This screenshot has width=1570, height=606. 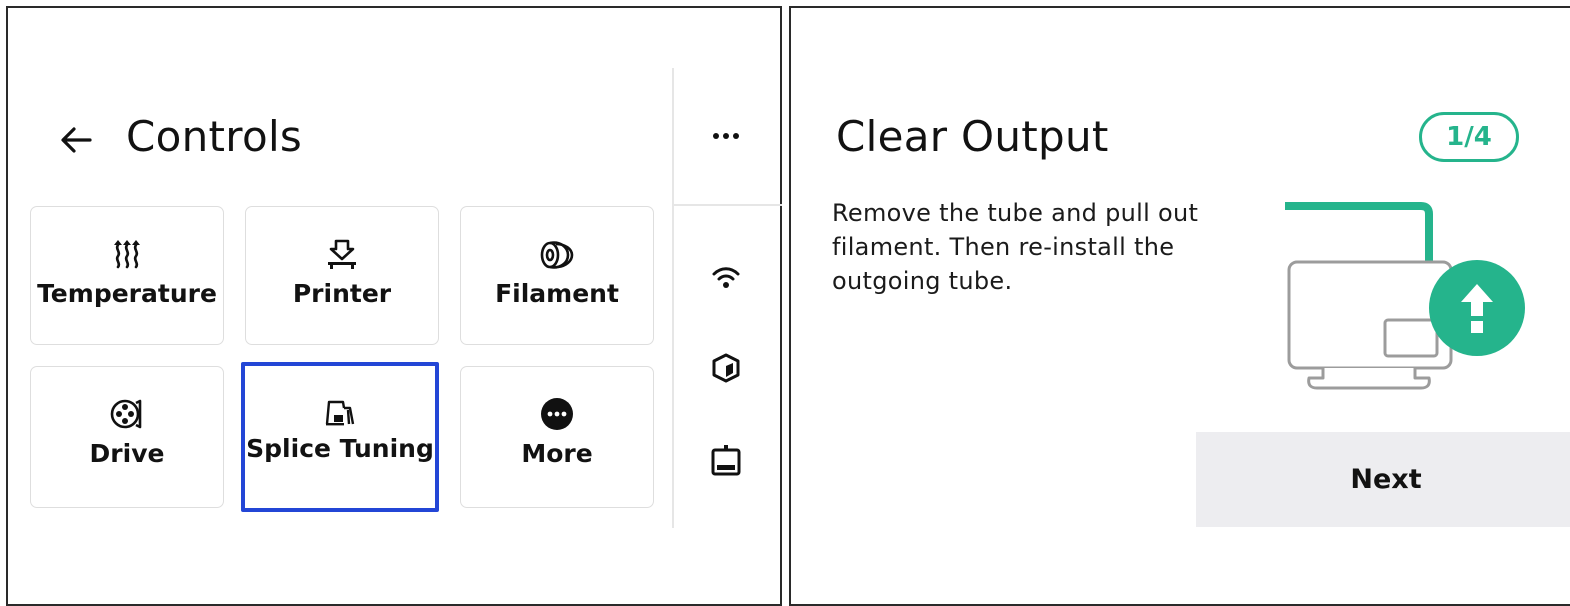 I want to click on device-icon, so click(x=726, y=460).